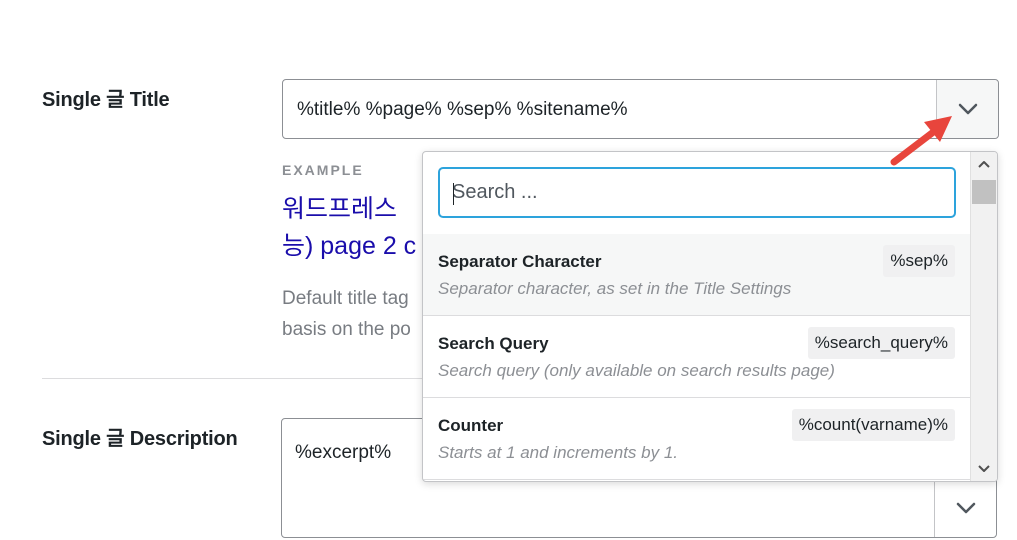 Image resolution: width=1017 pixels, height=540 pixels. What do you see at coordinates (345, 298) in the screenshot?
I see `helper-text-line-1: Default title tag` at bounding box center [345, 298].